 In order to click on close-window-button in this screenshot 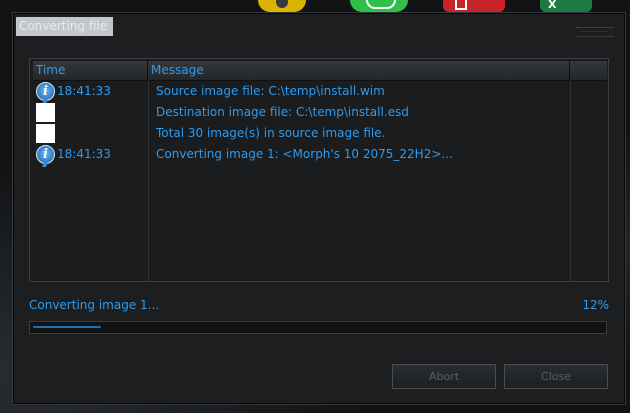, I will do `click(595, 32)`.